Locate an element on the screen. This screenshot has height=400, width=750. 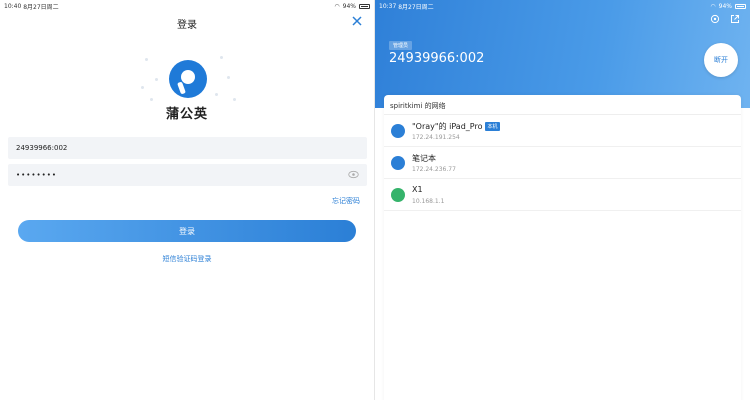
device-name-text: X1 is located at coordinates (417, 189).